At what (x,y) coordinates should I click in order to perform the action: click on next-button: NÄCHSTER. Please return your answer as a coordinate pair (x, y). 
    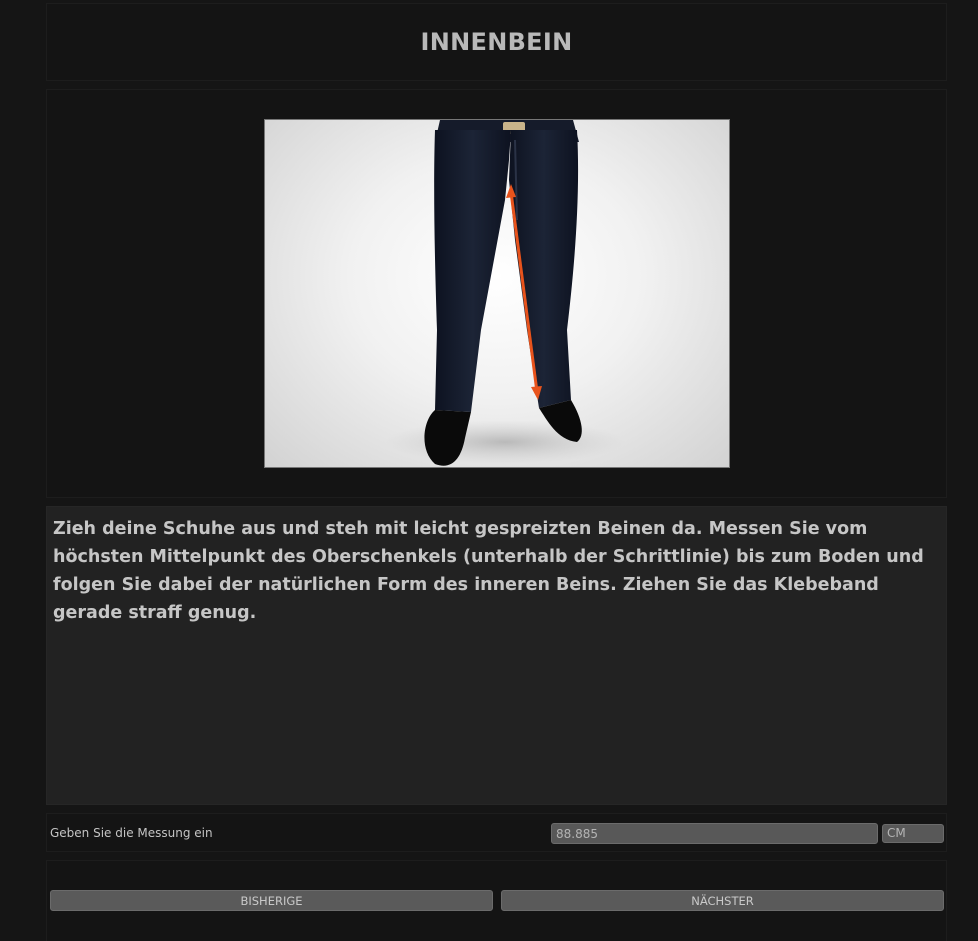
    Looking at the image, I should click on (722, 900).